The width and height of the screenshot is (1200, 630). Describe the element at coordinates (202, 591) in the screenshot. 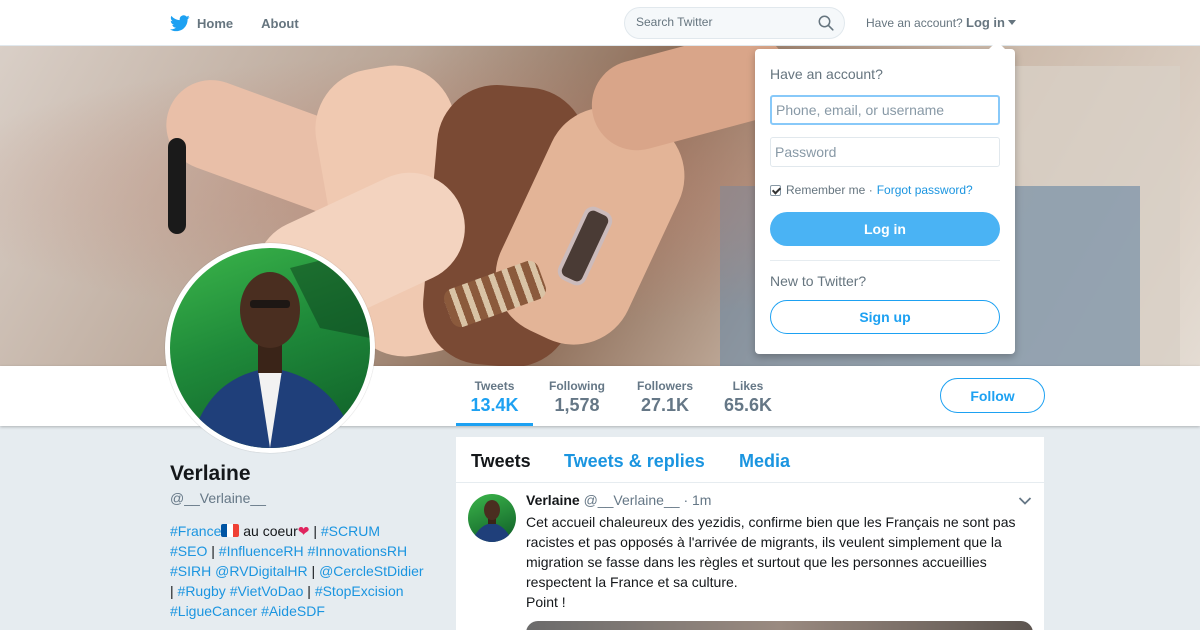

I see `bio-hashtag: #Rugby` at that location.